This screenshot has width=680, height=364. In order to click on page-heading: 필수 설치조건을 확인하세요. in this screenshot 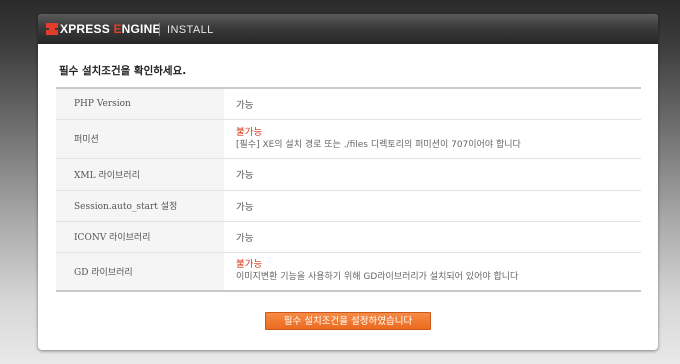, I will do `click(123, 71)`.